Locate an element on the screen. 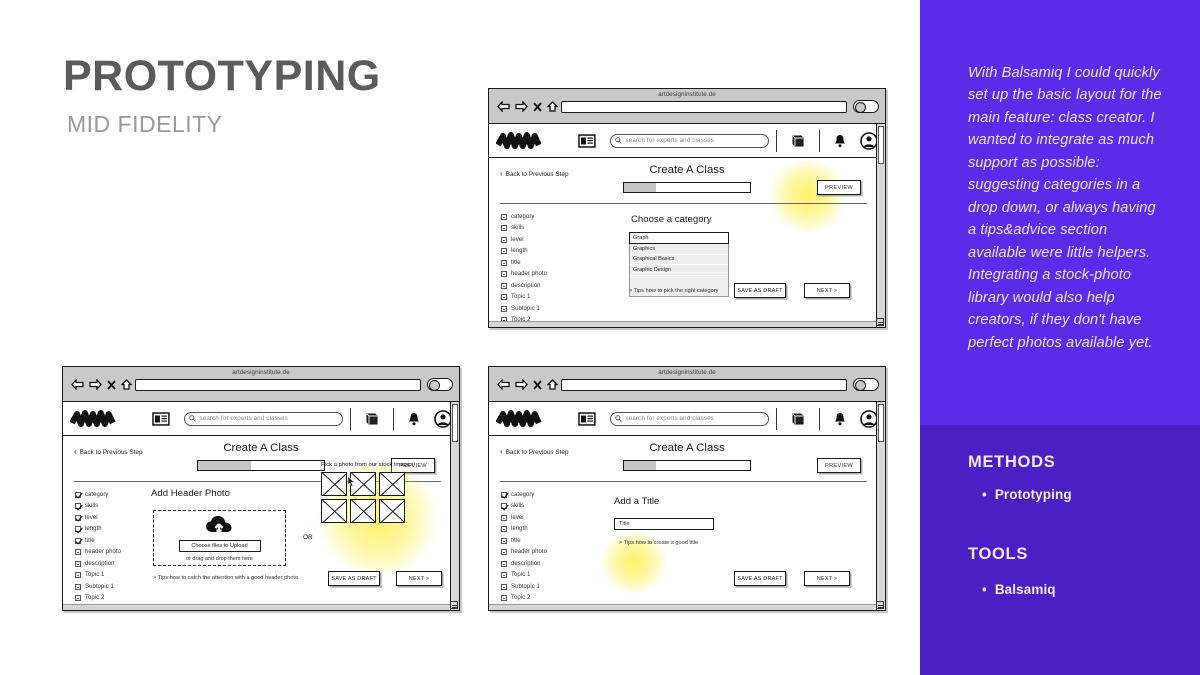  checklist-item-skills: skills is located at coordinates (524, 507).